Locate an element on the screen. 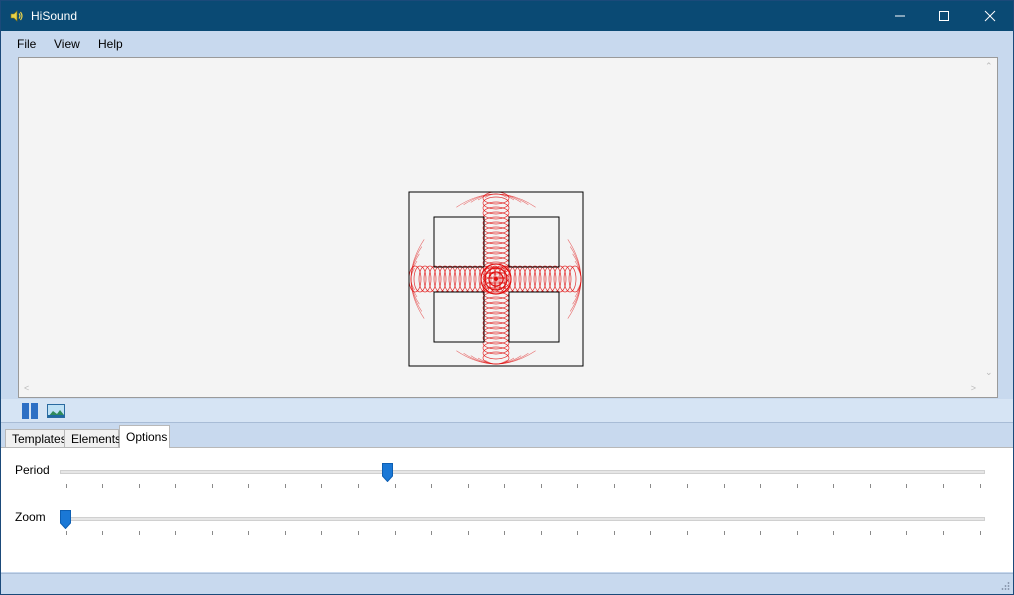  image-button is located at coordinates (56, 411).